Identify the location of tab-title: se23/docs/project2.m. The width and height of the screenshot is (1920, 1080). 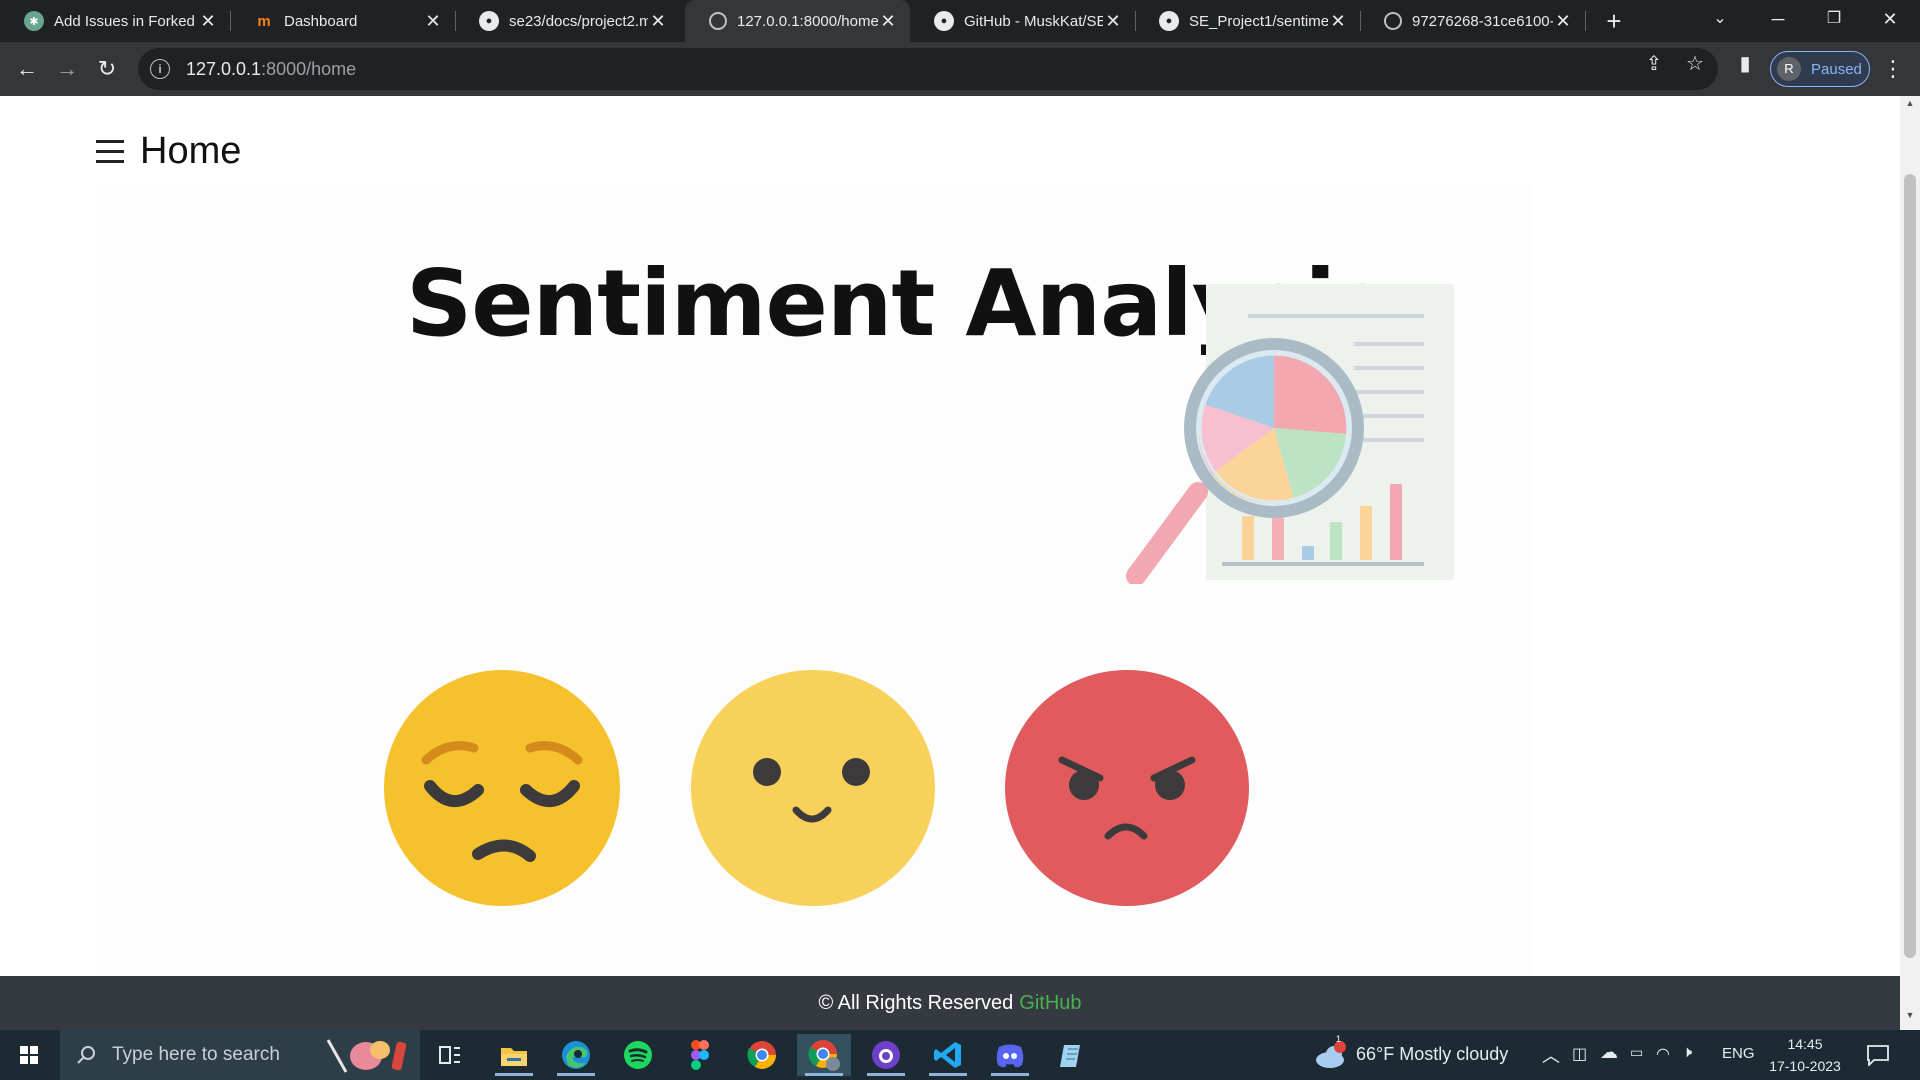
(578, 21).